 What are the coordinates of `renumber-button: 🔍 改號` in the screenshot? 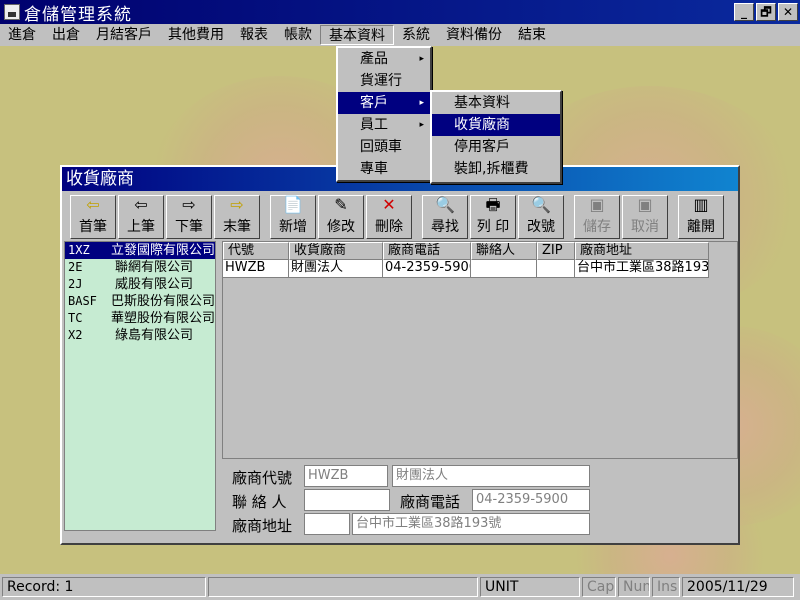 It's located at (541, 217).